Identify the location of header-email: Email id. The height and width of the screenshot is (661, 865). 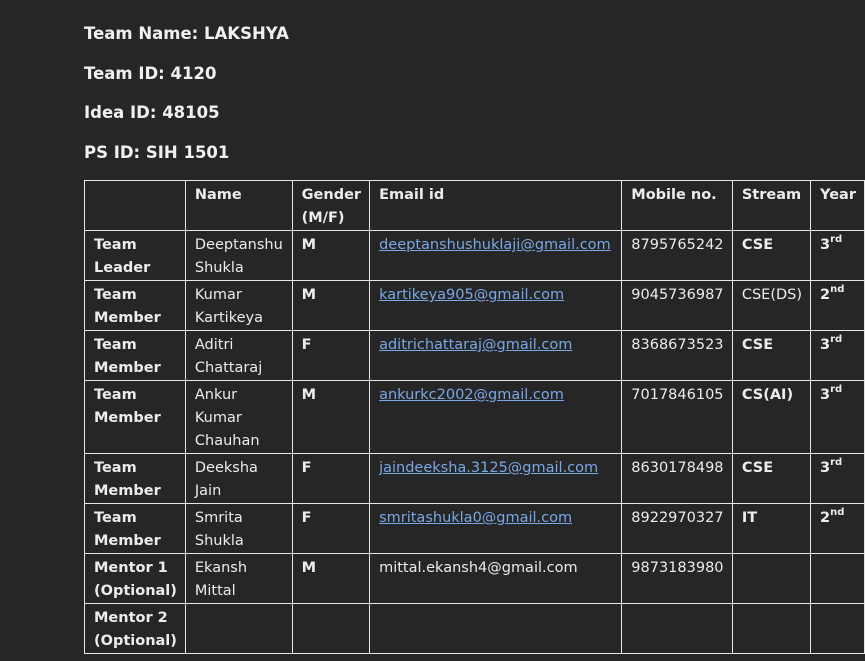
(496, 205).